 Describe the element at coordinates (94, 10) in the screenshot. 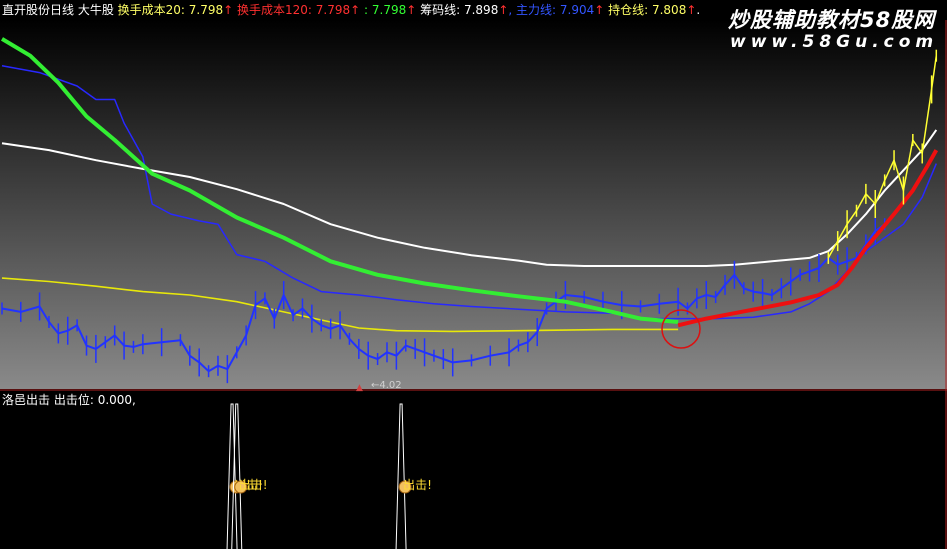

I see `header-segment: 大牛股` at that location.